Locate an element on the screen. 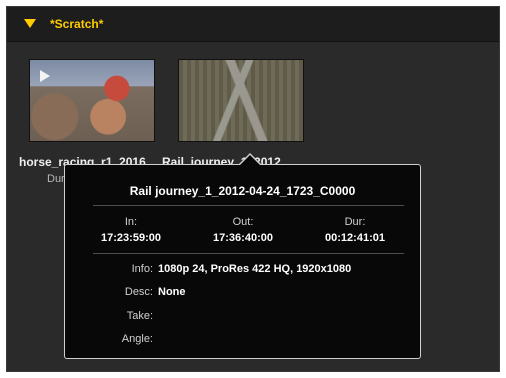  in-label: In: is located at coordinates (131, 222).